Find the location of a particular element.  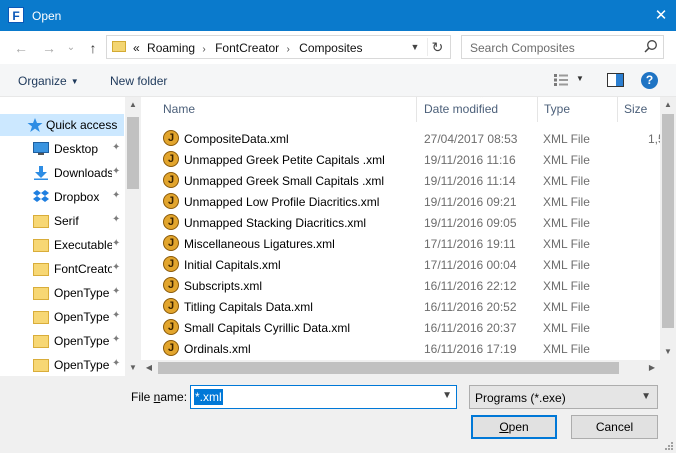

view-details-icon is located at coordinates (561, 80).